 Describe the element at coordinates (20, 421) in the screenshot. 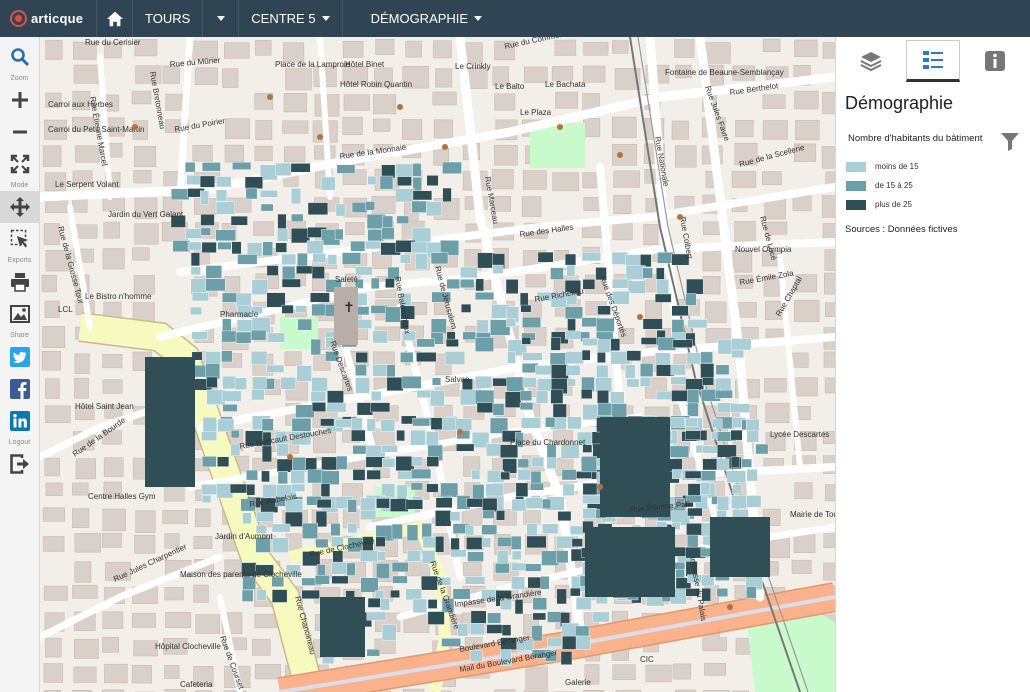

I see `share-linkedin-button` at that location.